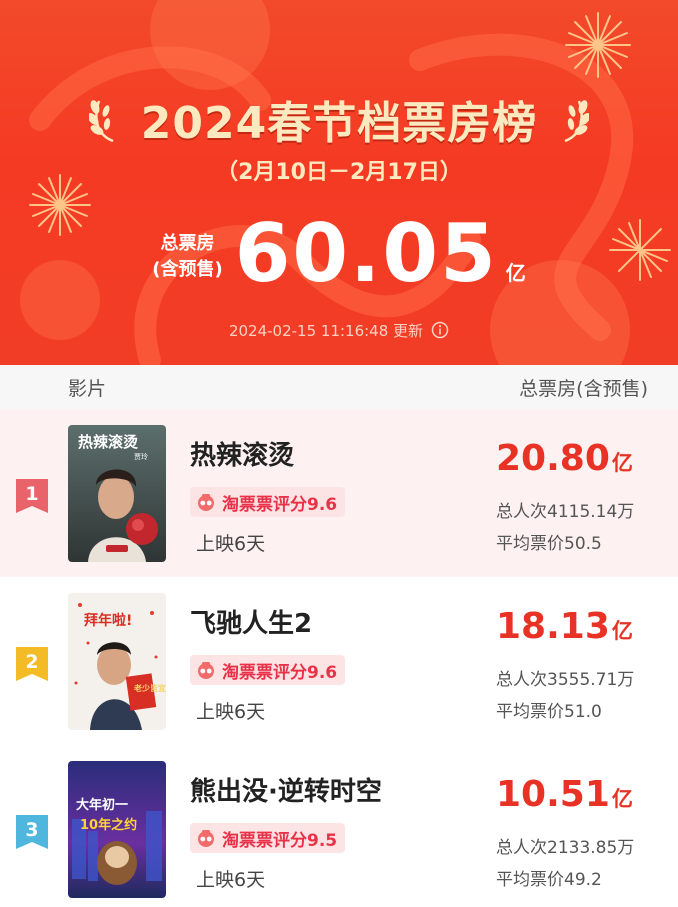 Image resolution: width=678 pixels, height=907 pixels. What do you see at coordinates (117, 493) in the screenshot?
I see `movie-poster: 热辣滚烫 贾玲` at bounding box center [117, 493].